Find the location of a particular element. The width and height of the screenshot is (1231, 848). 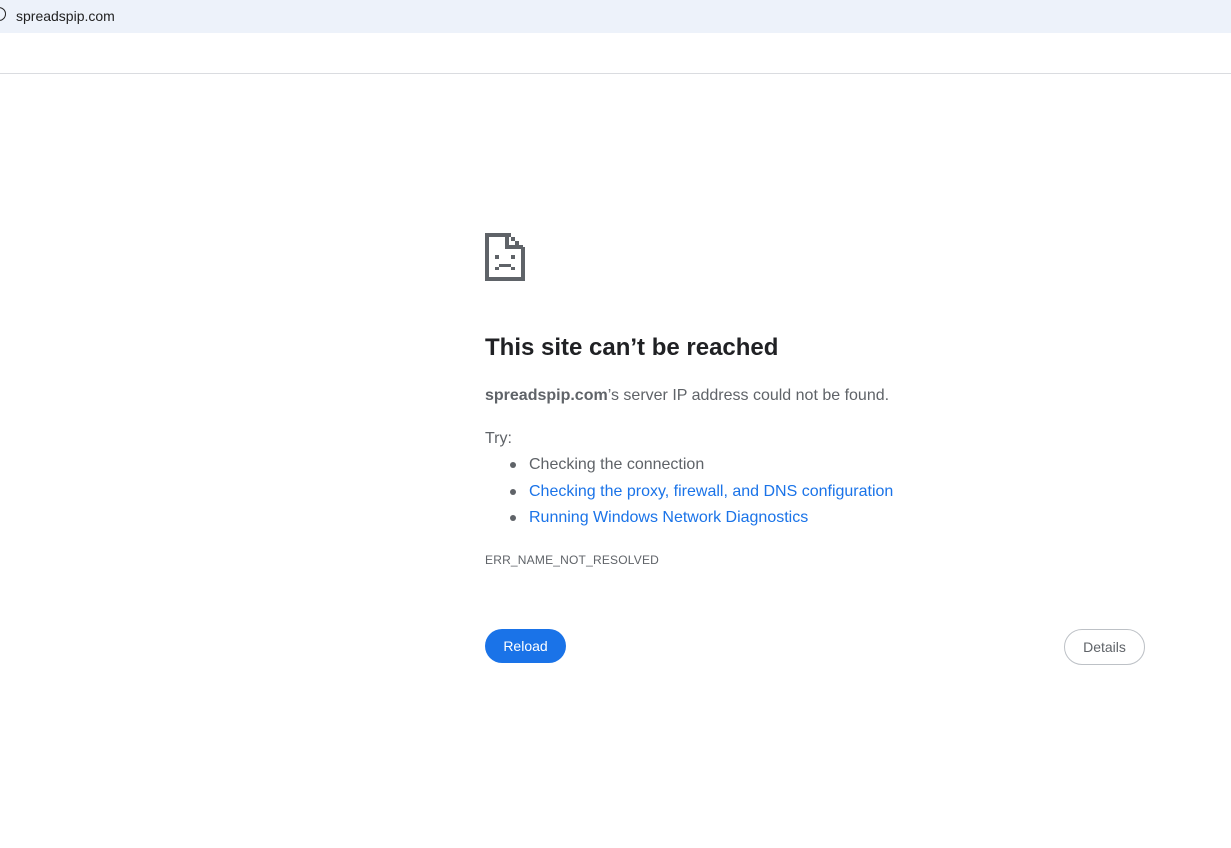

error-code: ERR_NAME_NOT_RESOLVED is located at coordinates (572, 560).